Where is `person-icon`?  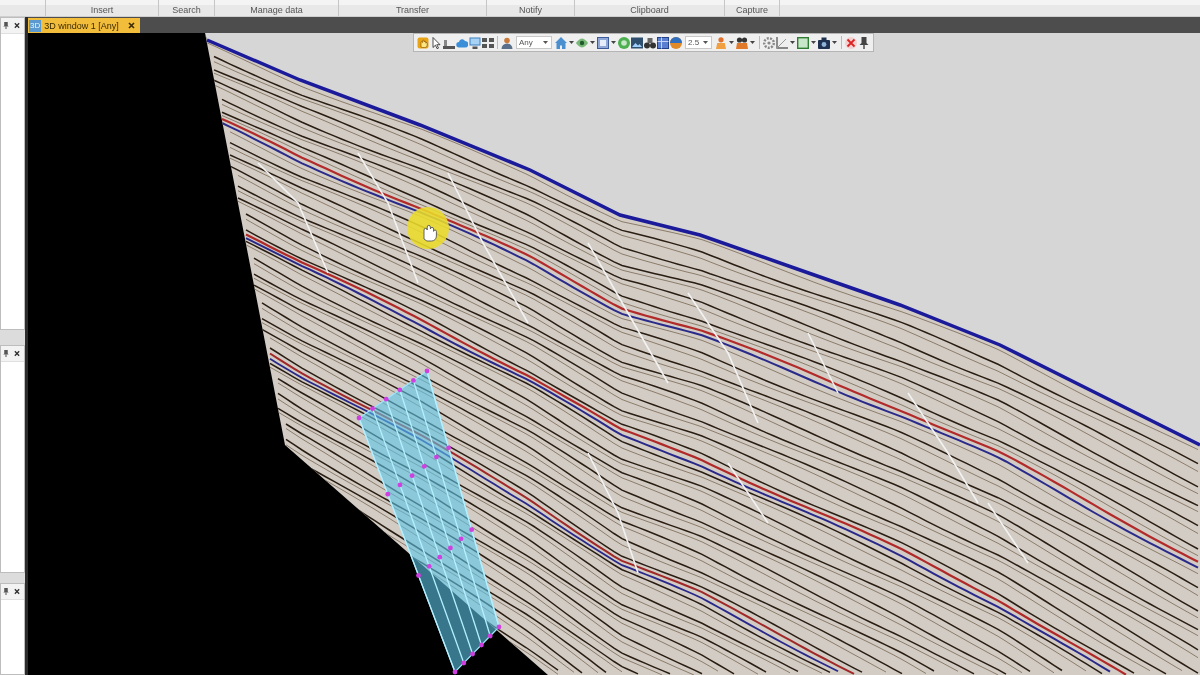 person-icon is located at coordinates (507, 42).